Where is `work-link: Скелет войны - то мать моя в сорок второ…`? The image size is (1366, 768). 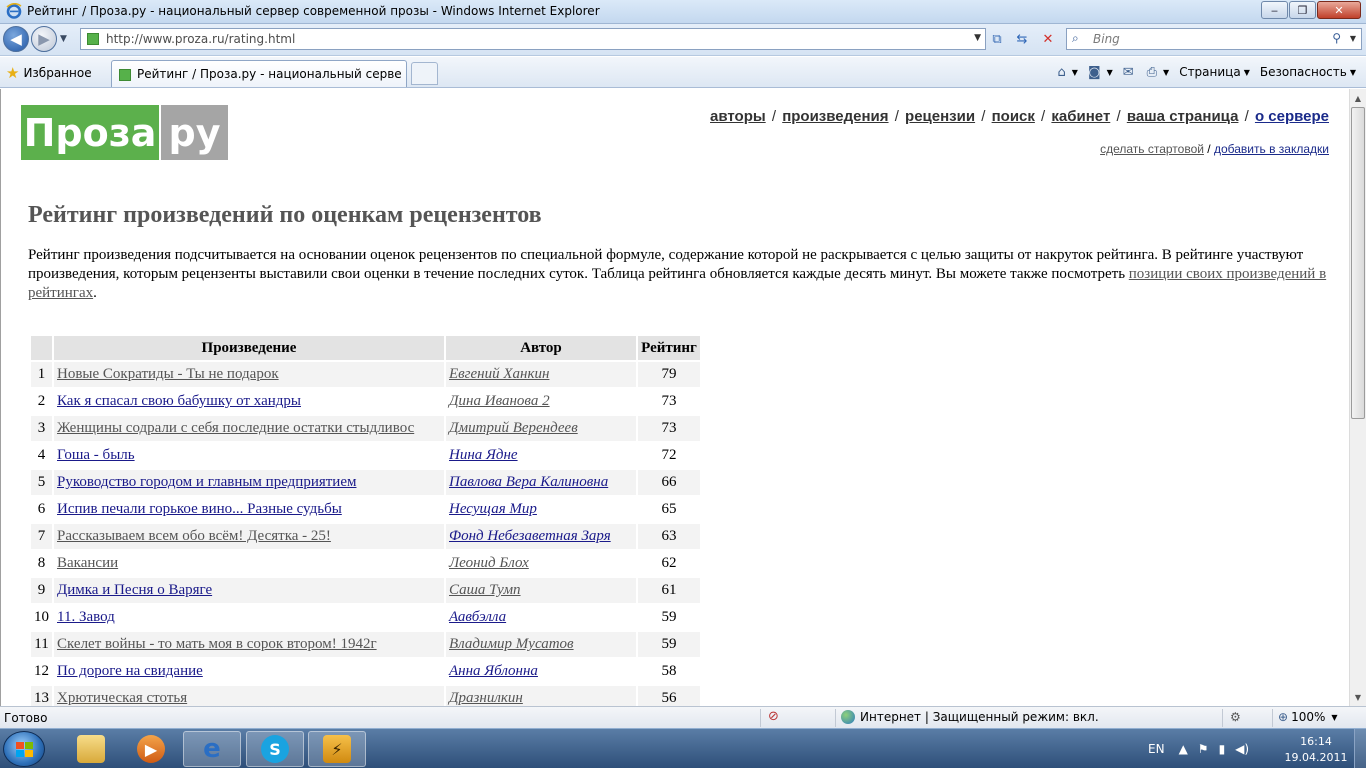
work-link: Скелет войны - то мать моя в сорок второ… is located at coordinates (217, 644).